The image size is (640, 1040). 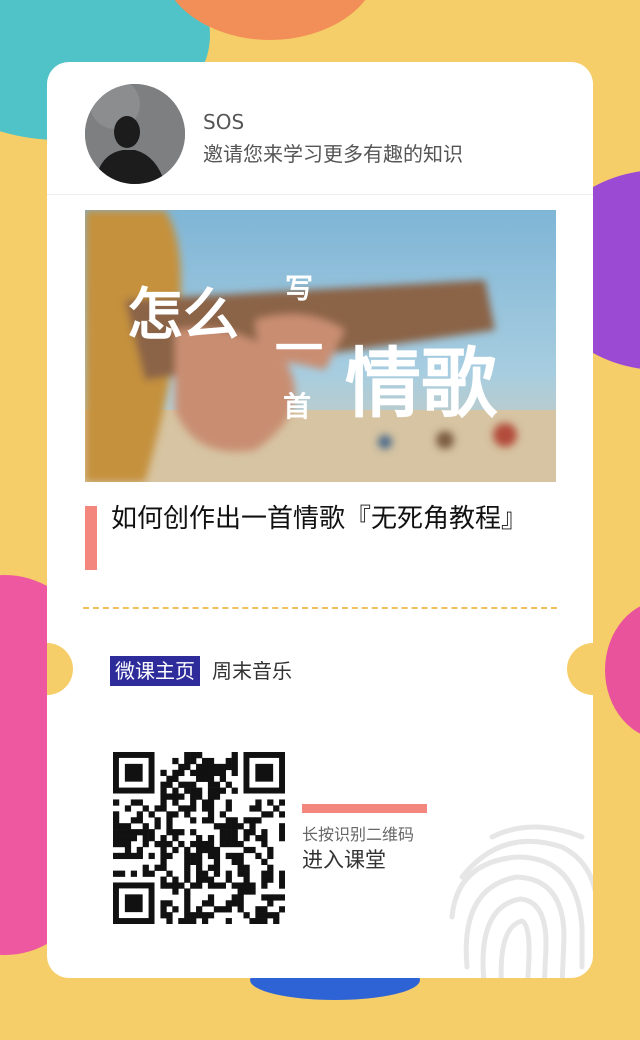 I want to click on title-accent-bar, so click(x=91, y=538).